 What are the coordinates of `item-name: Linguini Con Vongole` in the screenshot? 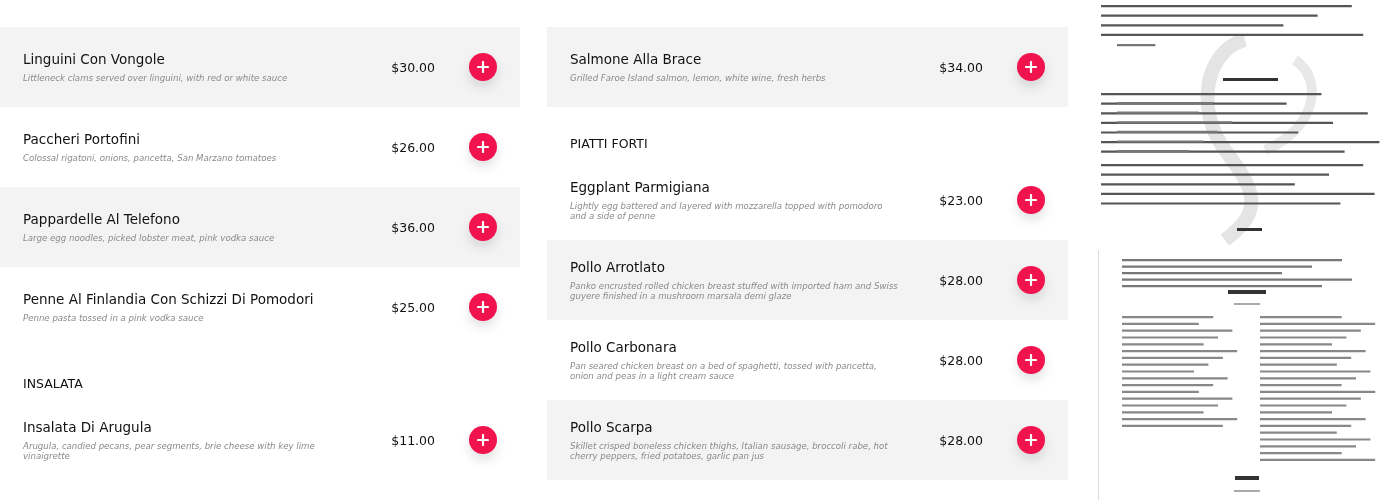 It's located at (94, 59).